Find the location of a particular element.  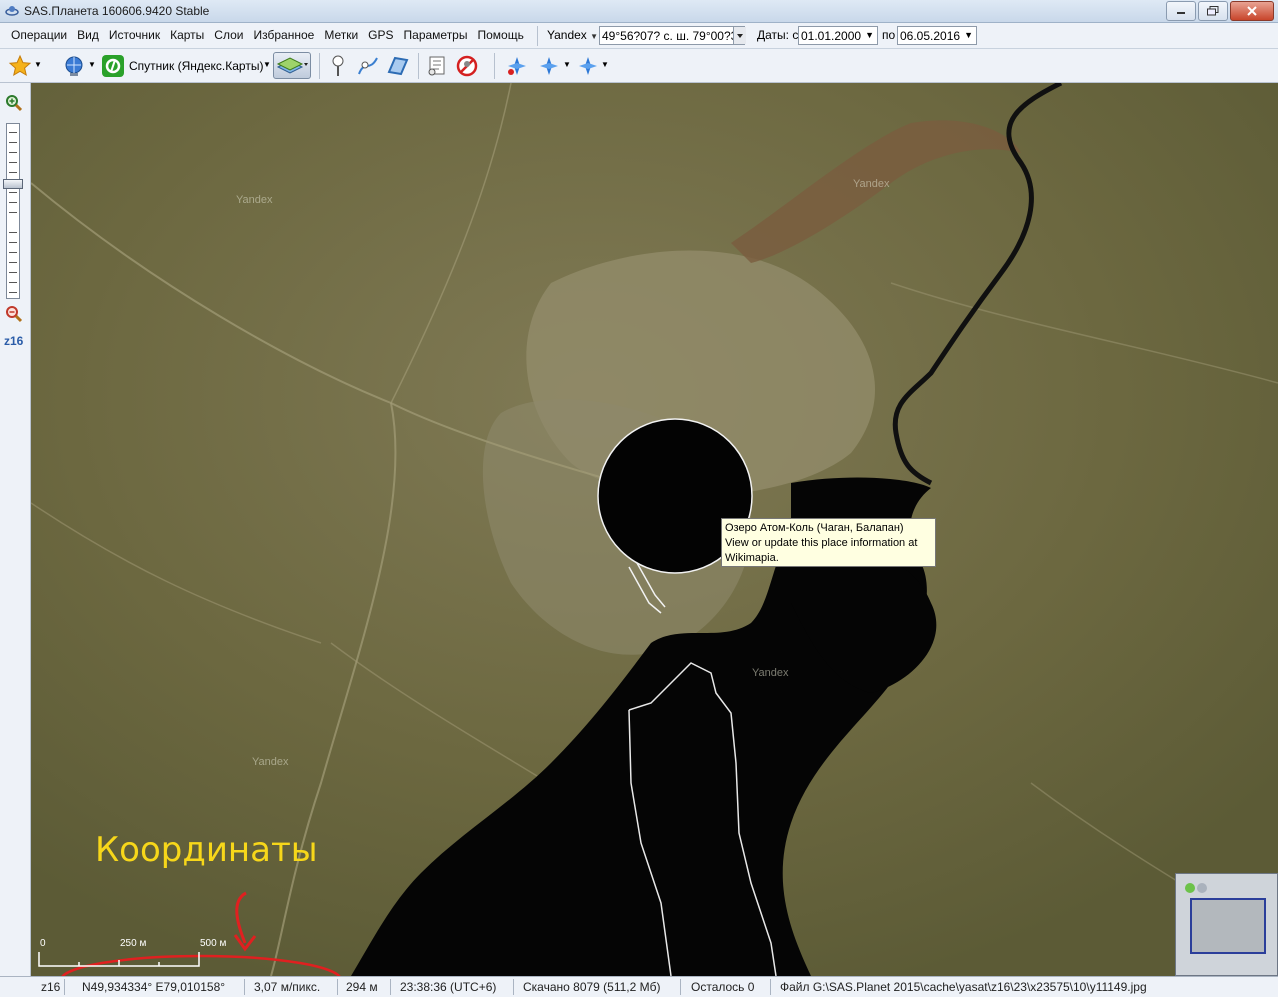

zoom-in-icon is located at coordinates (14, 103).